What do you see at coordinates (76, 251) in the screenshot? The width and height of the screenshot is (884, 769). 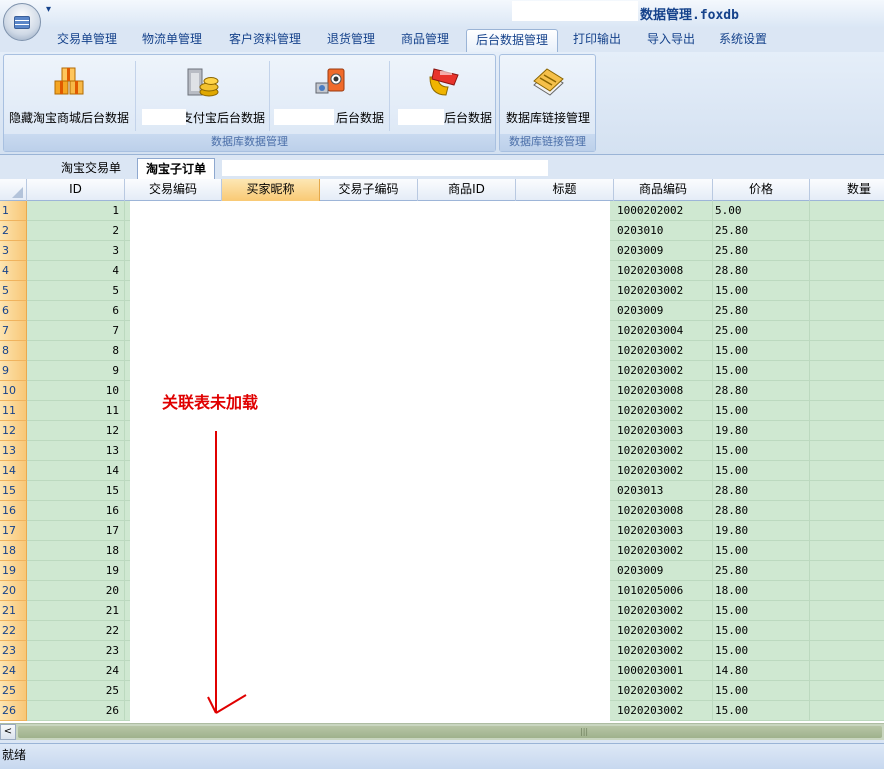 I see `cell-id: 3` at bounding box center [76, 251].